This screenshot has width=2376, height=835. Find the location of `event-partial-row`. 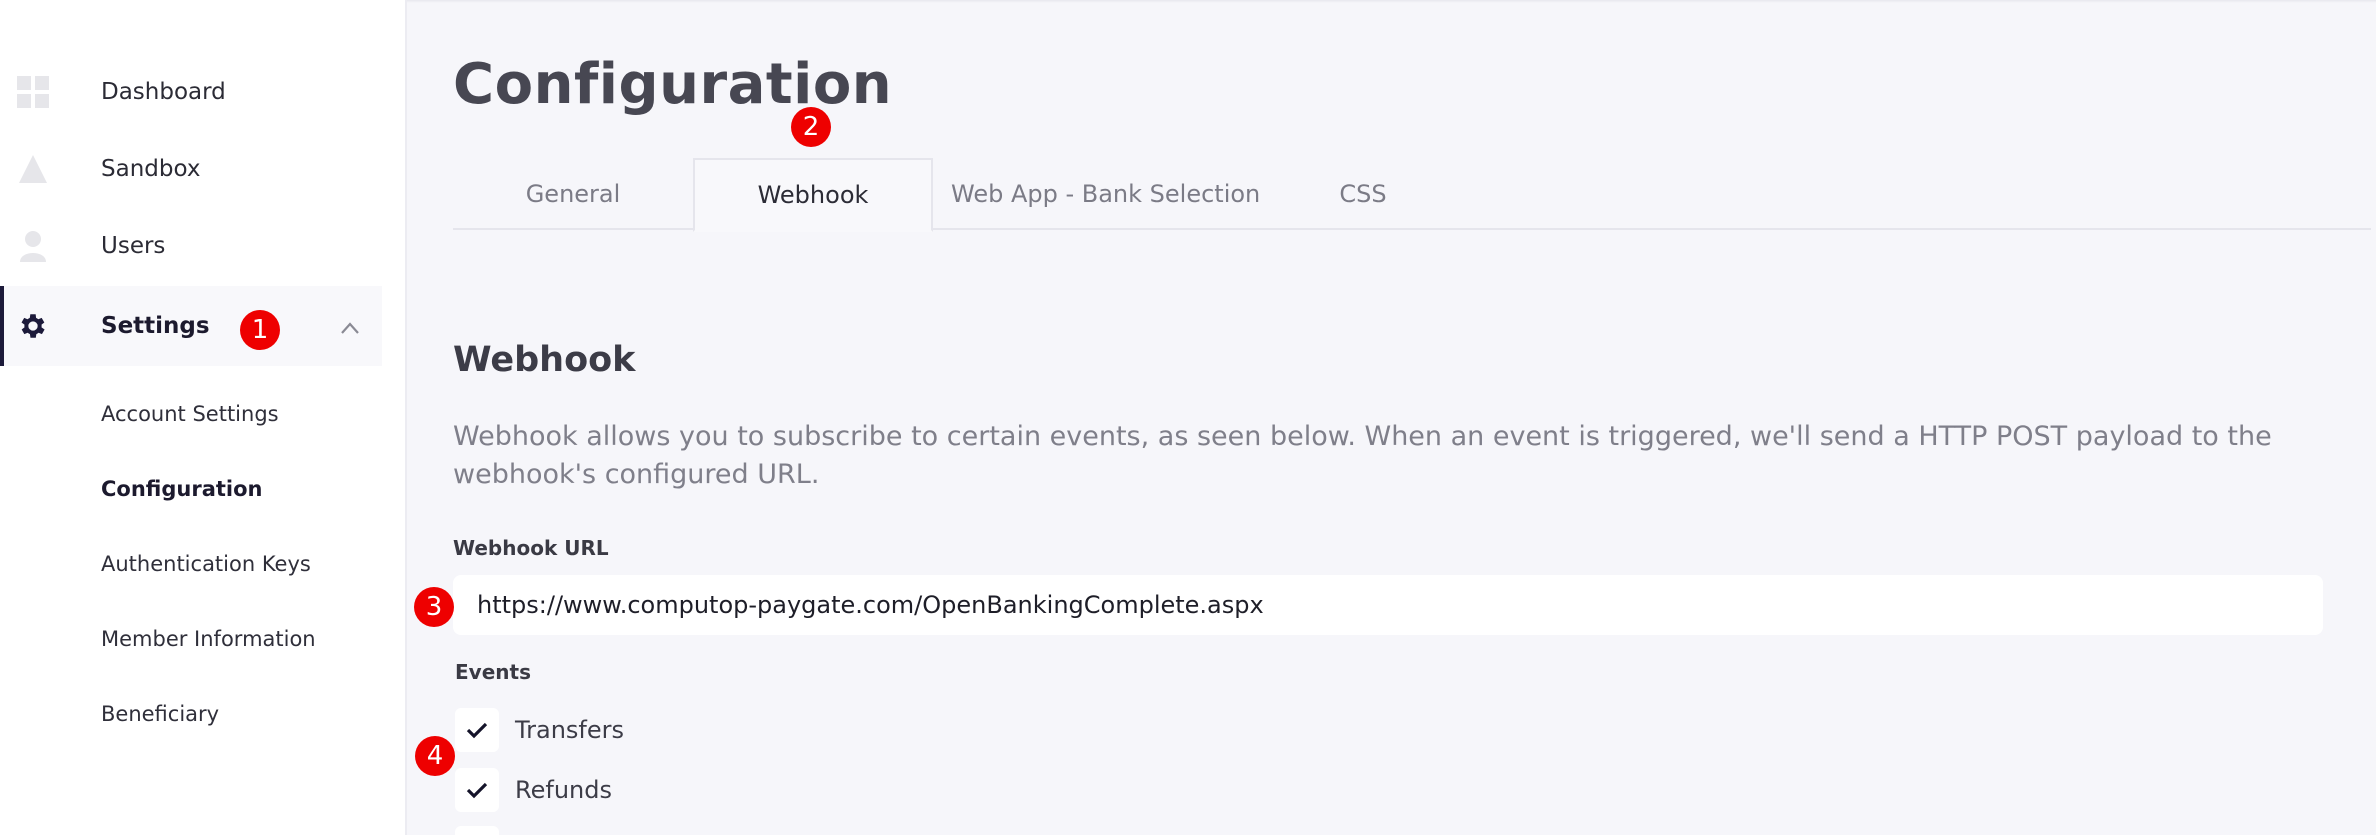

event-partial-row is located at coordinates (477, 830).